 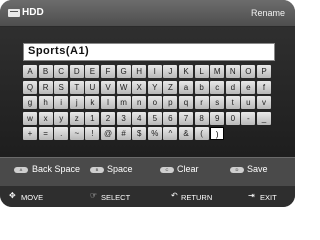 I want to click on keyboard-row: + =. ~! @ # $% ^ &(), so click(x=148, y=133).